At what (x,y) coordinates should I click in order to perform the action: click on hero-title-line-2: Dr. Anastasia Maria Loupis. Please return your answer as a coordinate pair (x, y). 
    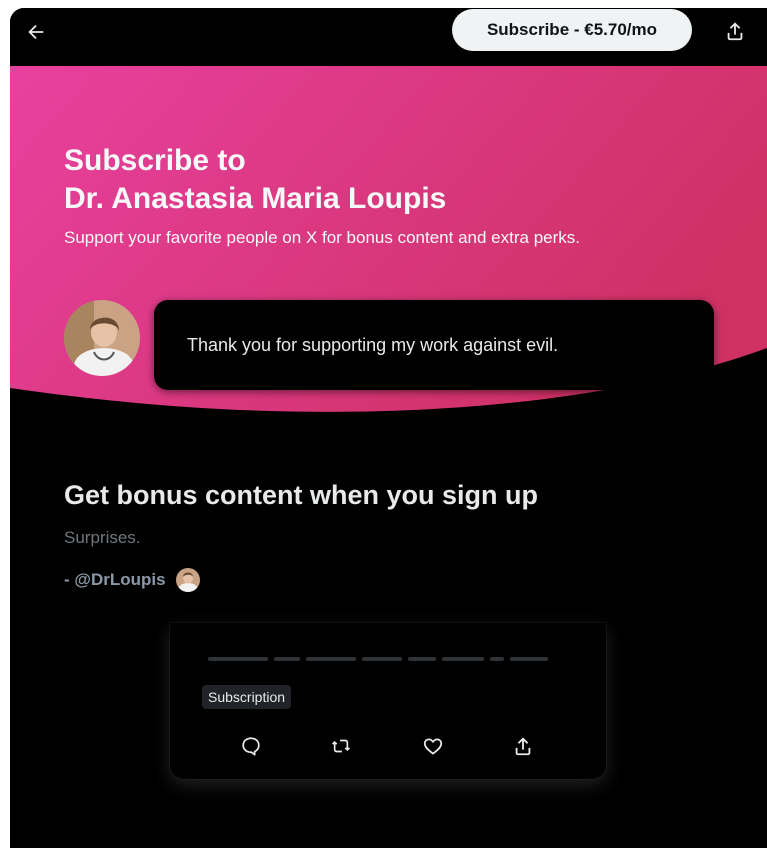
    Looking at the image, I should click on (255, 198).